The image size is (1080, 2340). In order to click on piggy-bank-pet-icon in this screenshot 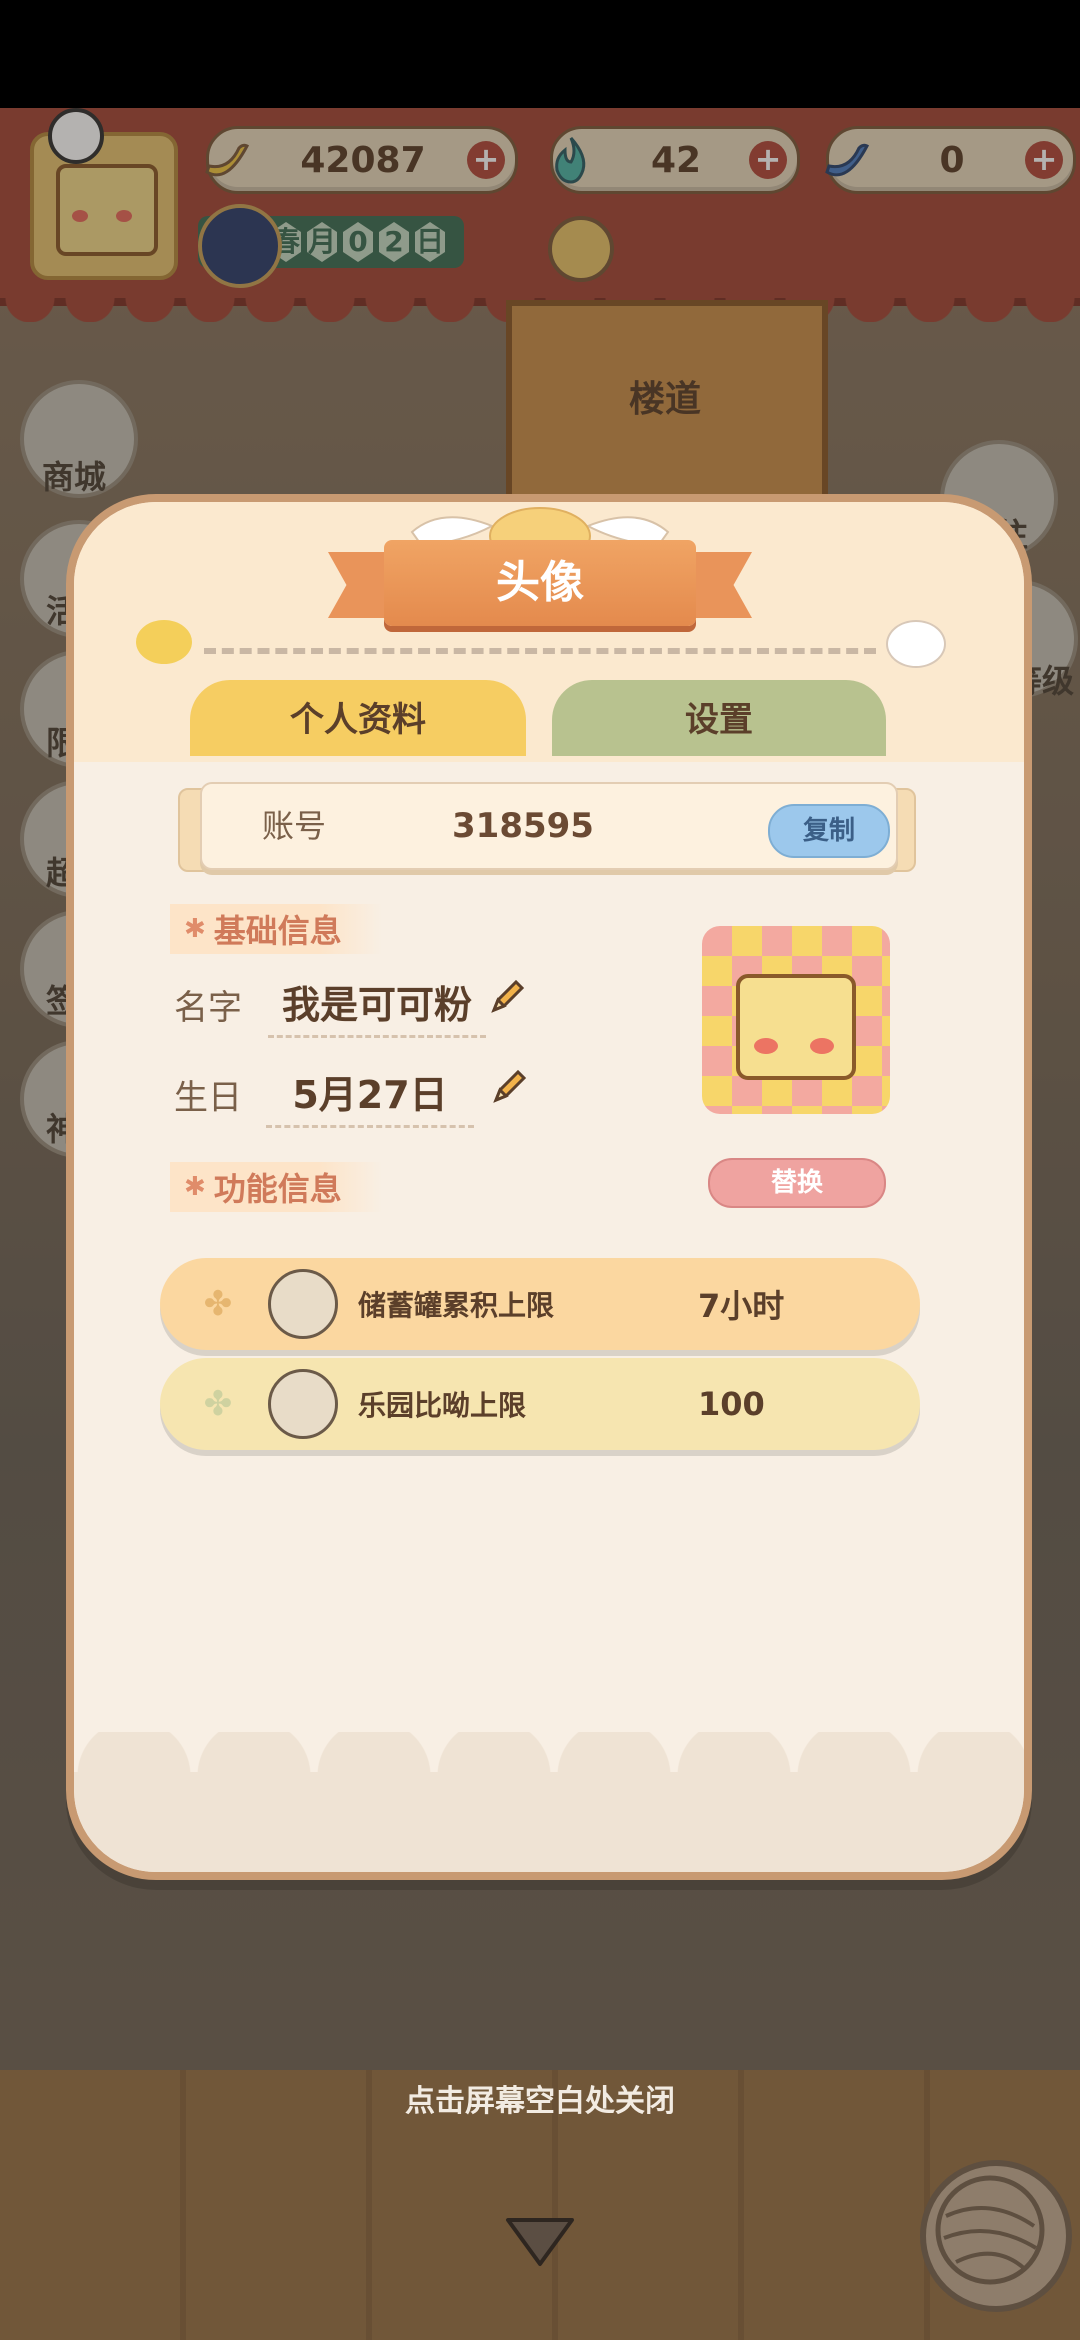, I will do `click(303, 1304)`.